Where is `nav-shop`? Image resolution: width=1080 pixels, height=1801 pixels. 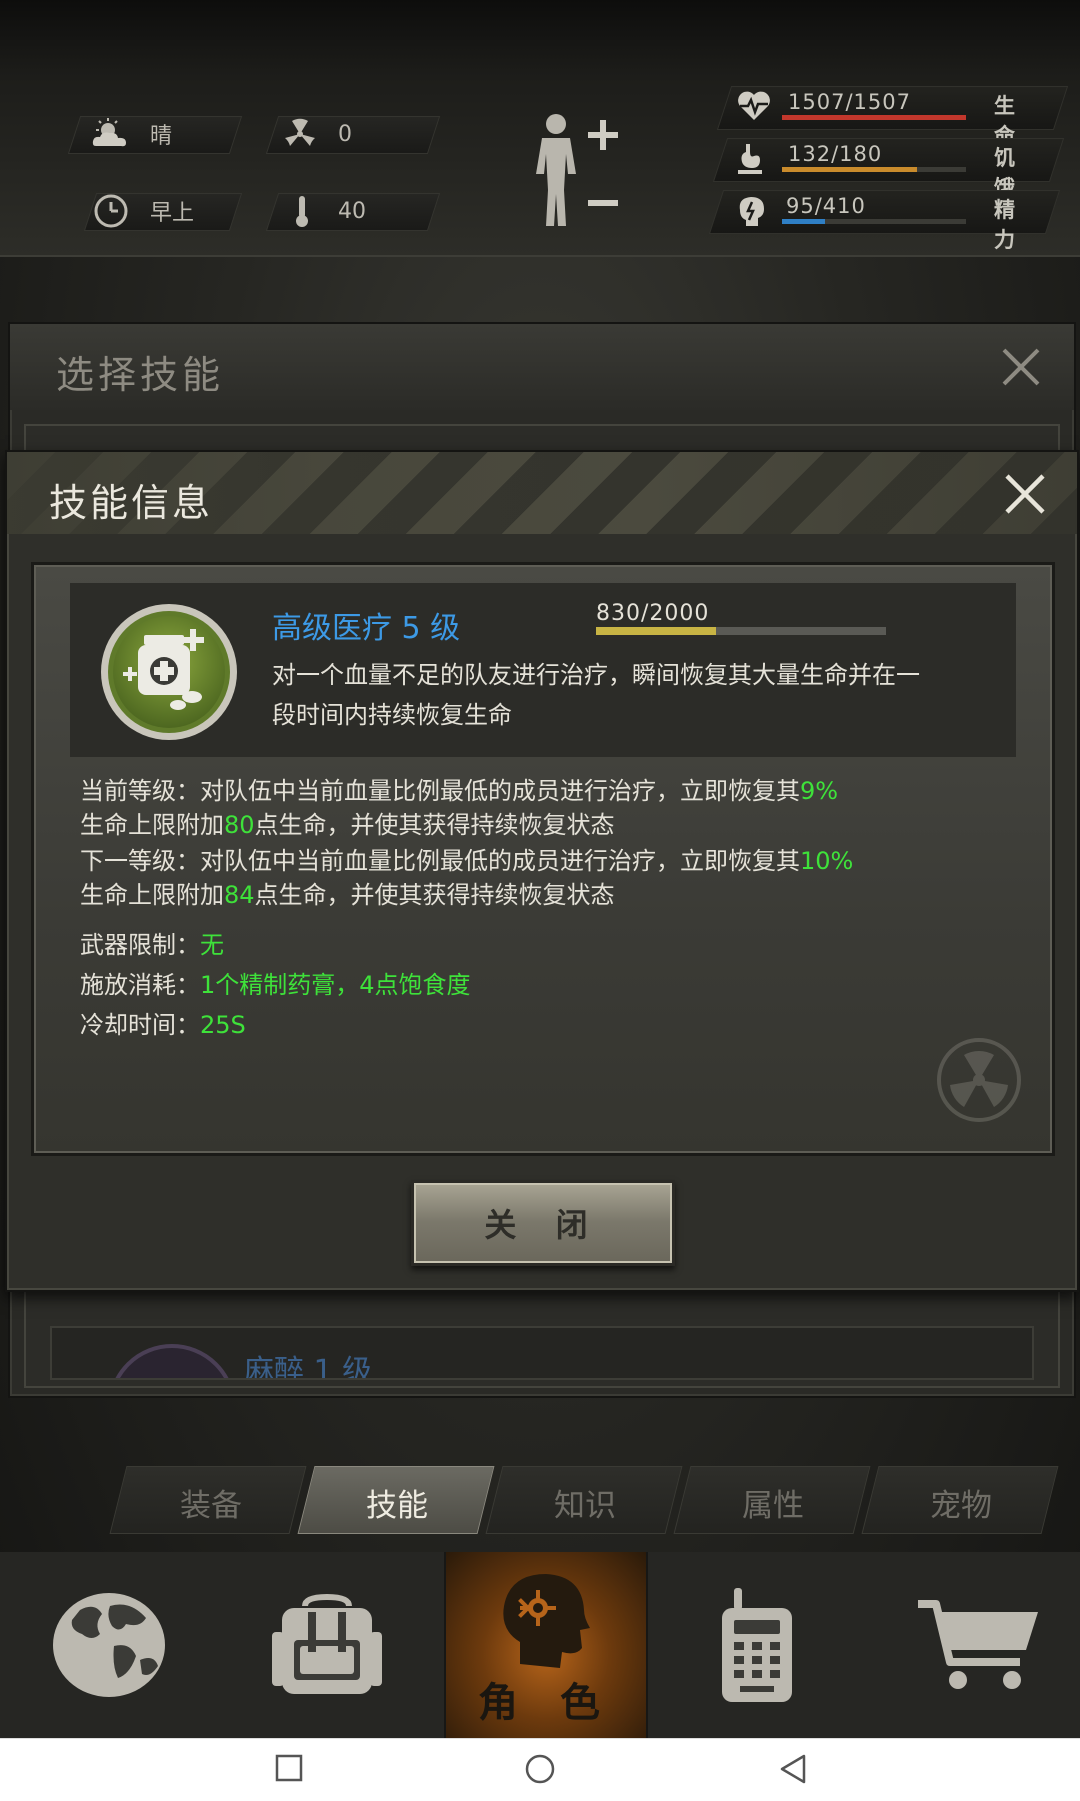 nav-shop is located at coordinates (968, 1645).